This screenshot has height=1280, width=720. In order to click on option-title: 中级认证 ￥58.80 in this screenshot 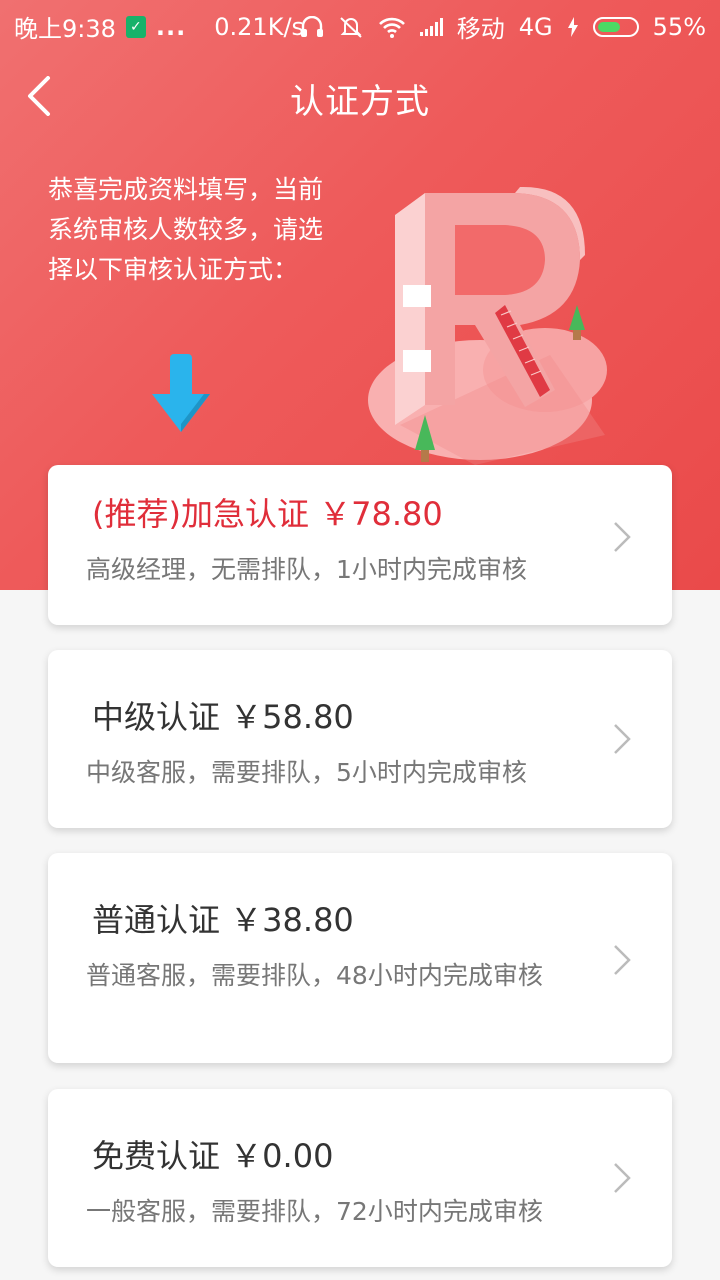, I will do `click(223, 717)`.